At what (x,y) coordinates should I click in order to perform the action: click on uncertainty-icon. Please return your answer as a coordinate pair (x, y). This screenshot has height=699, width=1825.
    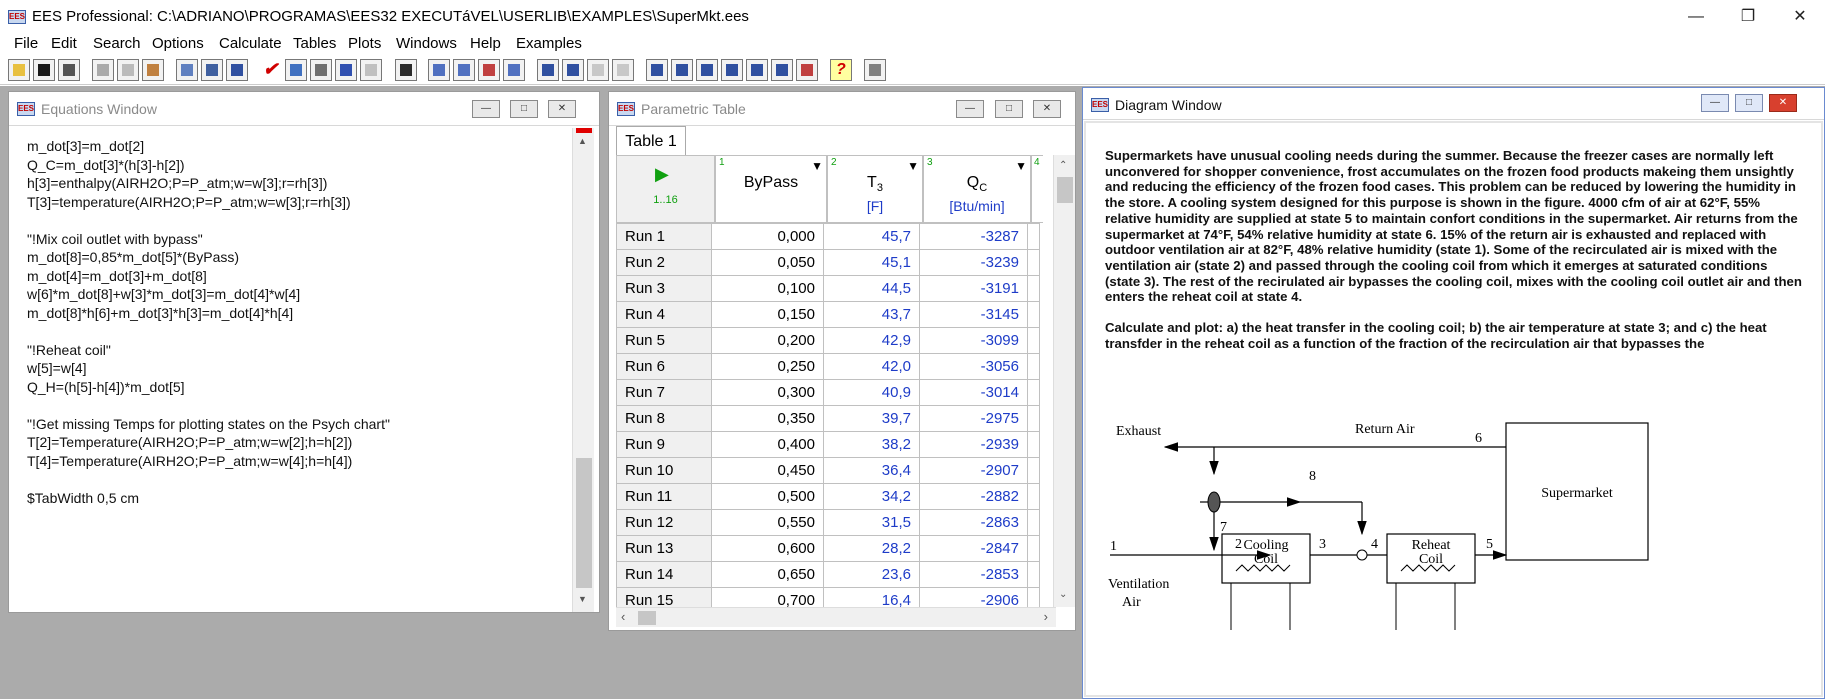
    Looking at the image, I should click on (371, 70).